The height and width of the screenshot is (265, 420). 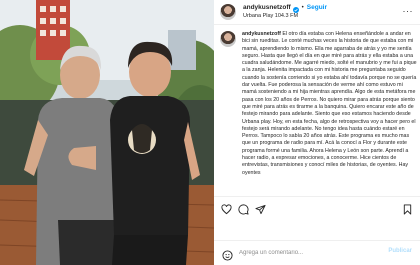 I want to click on action-bar, so click(x=317, y=209).